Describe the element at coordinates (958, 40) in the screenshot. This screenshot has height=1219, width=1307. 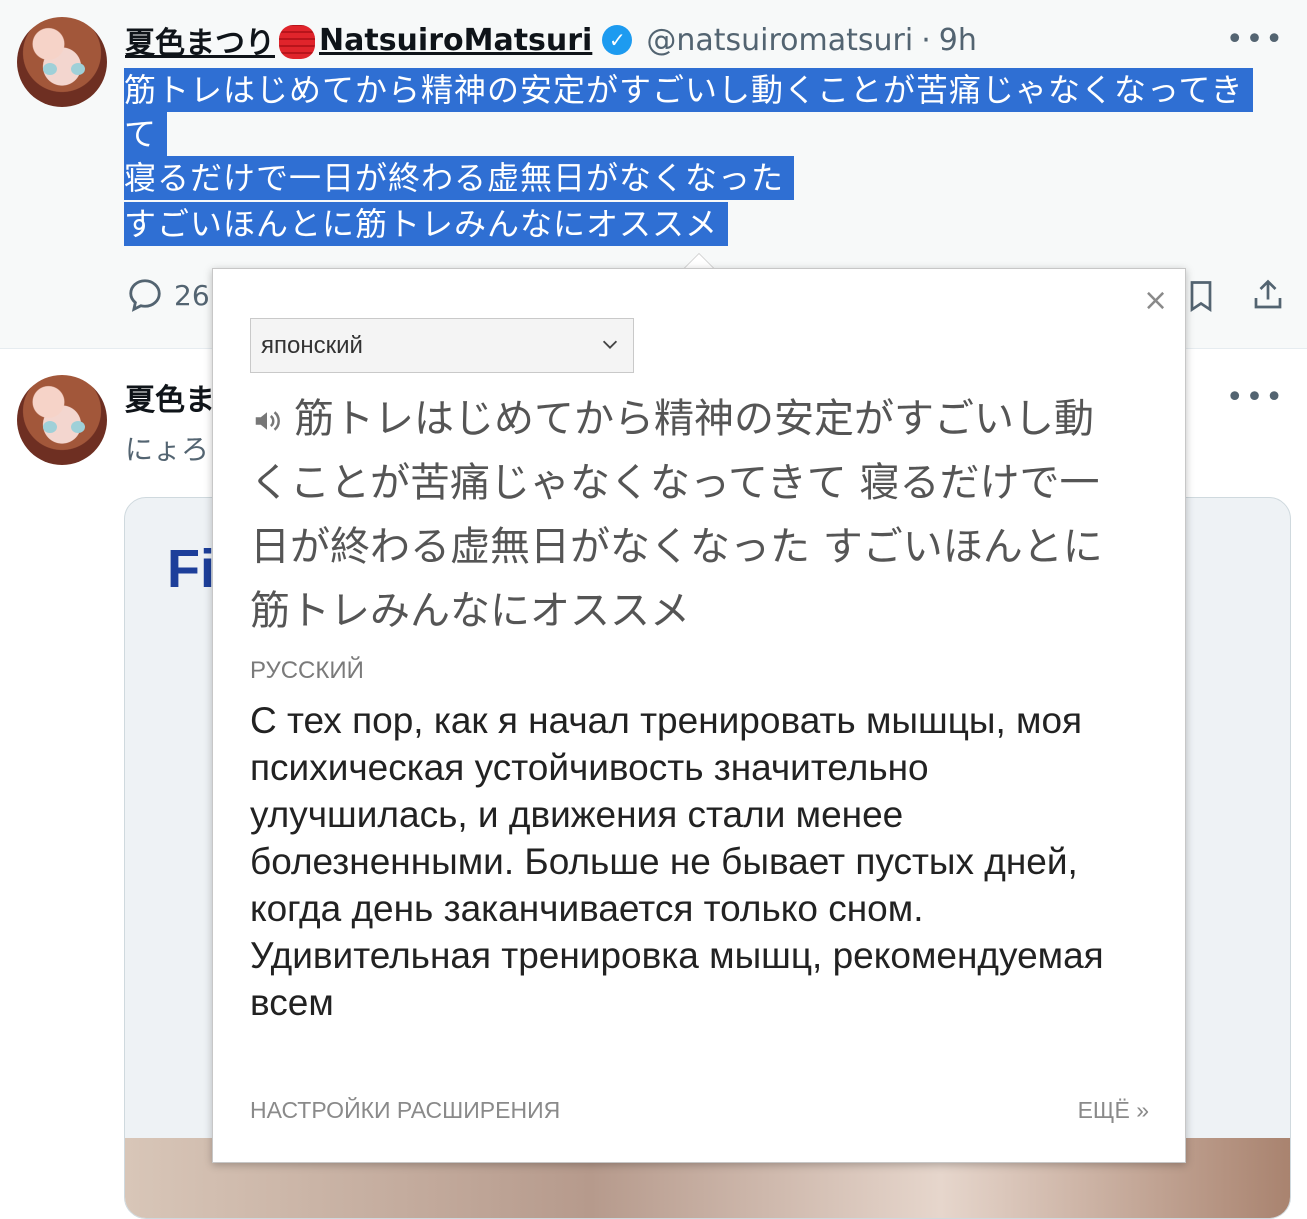
I see `timestamp: 9h` at that location.